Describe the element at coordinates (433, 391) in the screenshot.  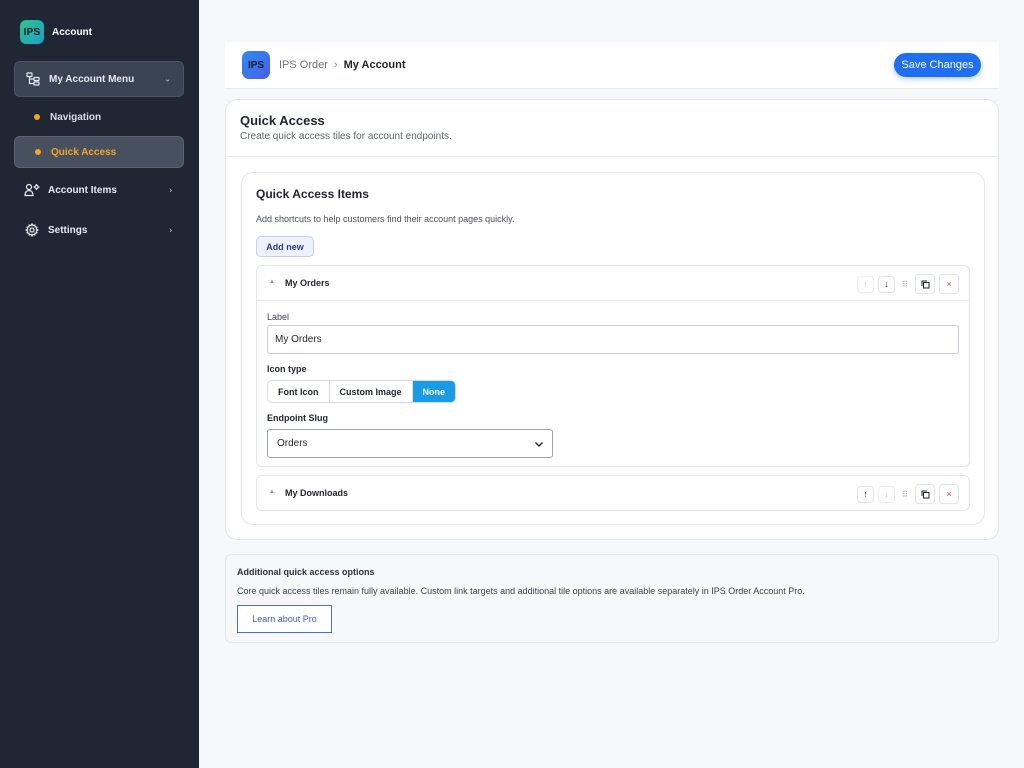
I see `icon-type-none: None` at that location.